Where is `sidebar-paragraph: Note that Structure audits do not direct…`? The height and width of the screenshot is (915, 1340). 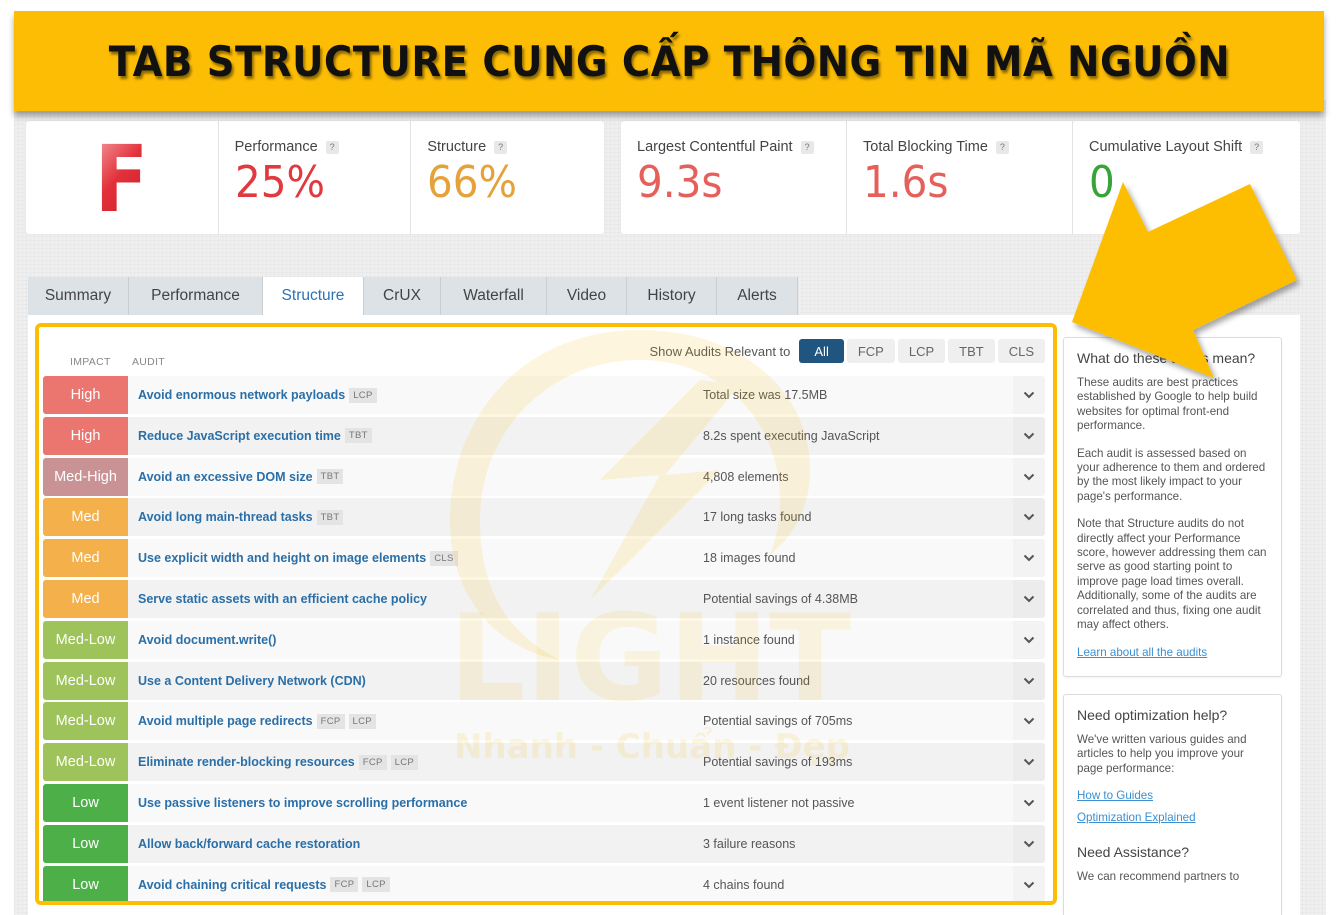 sidebar-paragraph: Note that Structure audits do not direct… is located at coordinates (1172, 574).